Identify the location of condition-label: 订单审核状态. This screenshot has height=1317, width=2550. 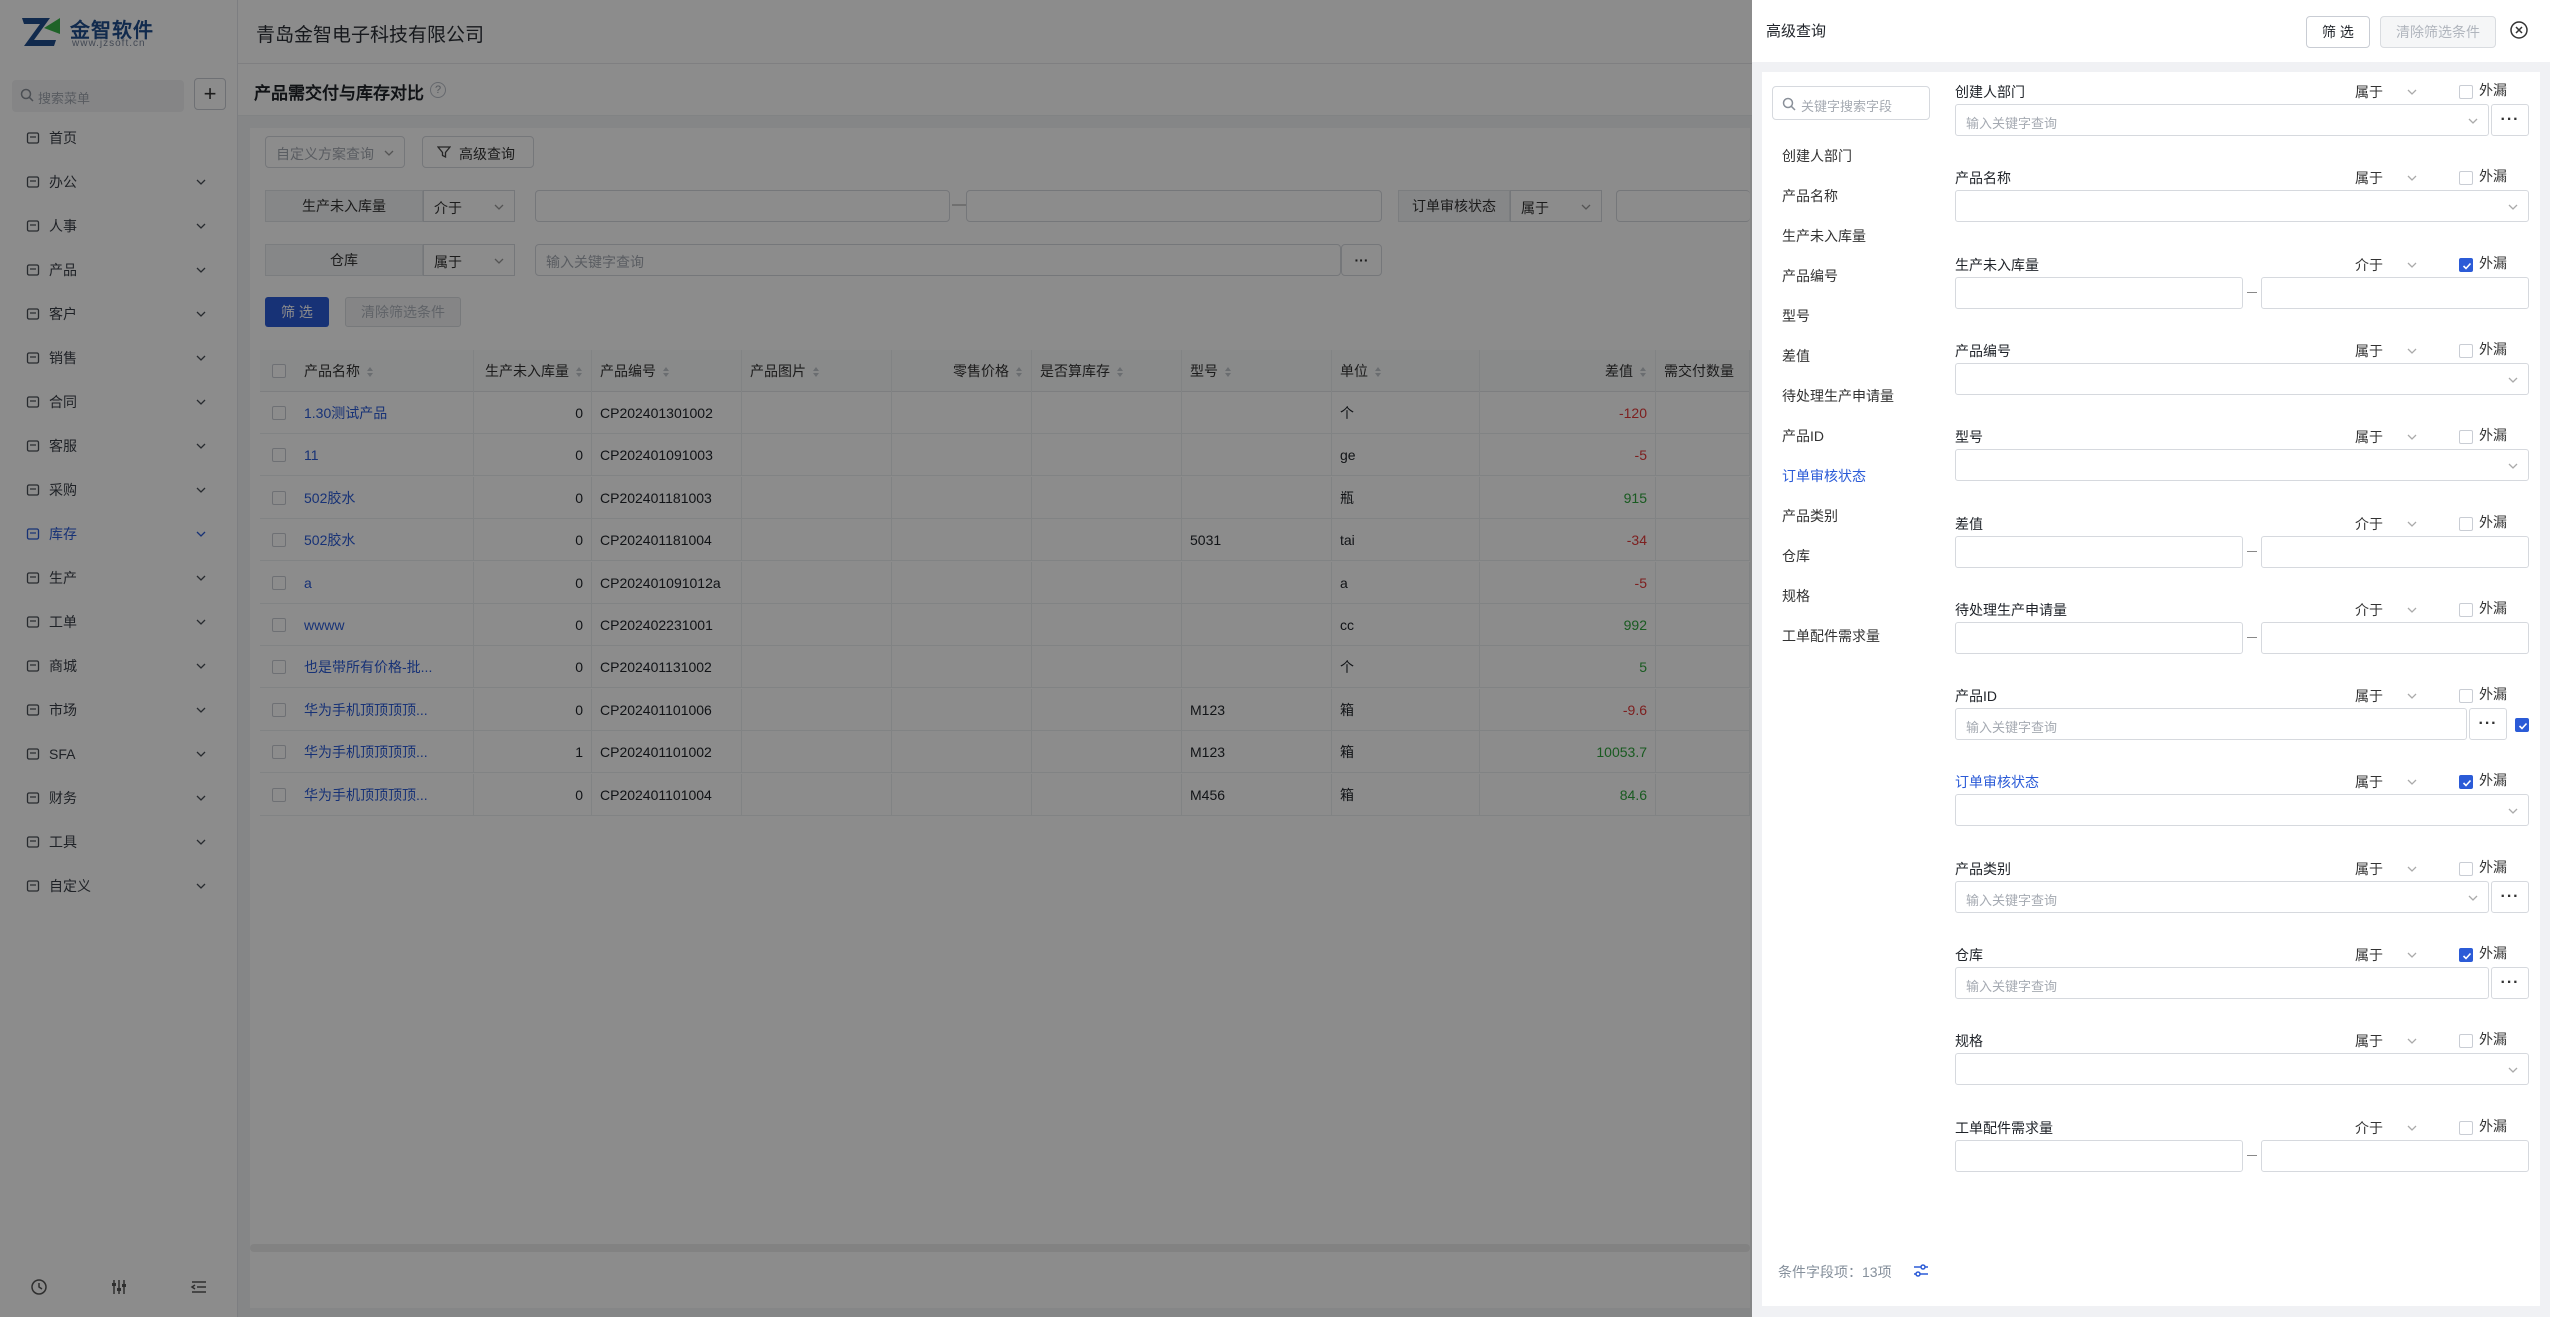
(1997, 782).